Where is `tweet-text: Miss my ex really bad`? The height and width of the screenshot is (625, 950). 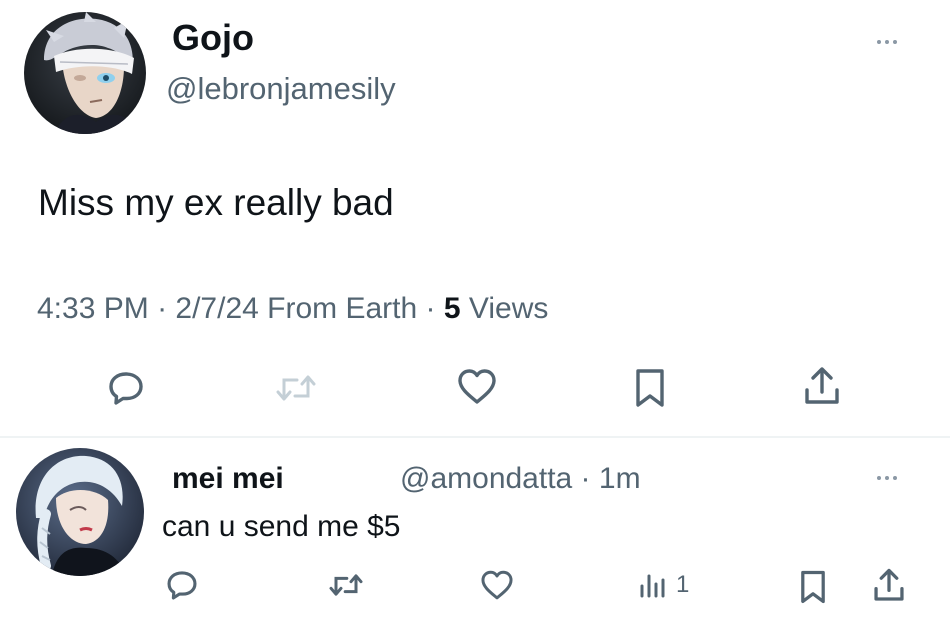 tweet-text: Miss my ex really bad is located at coordinates (216, 202).